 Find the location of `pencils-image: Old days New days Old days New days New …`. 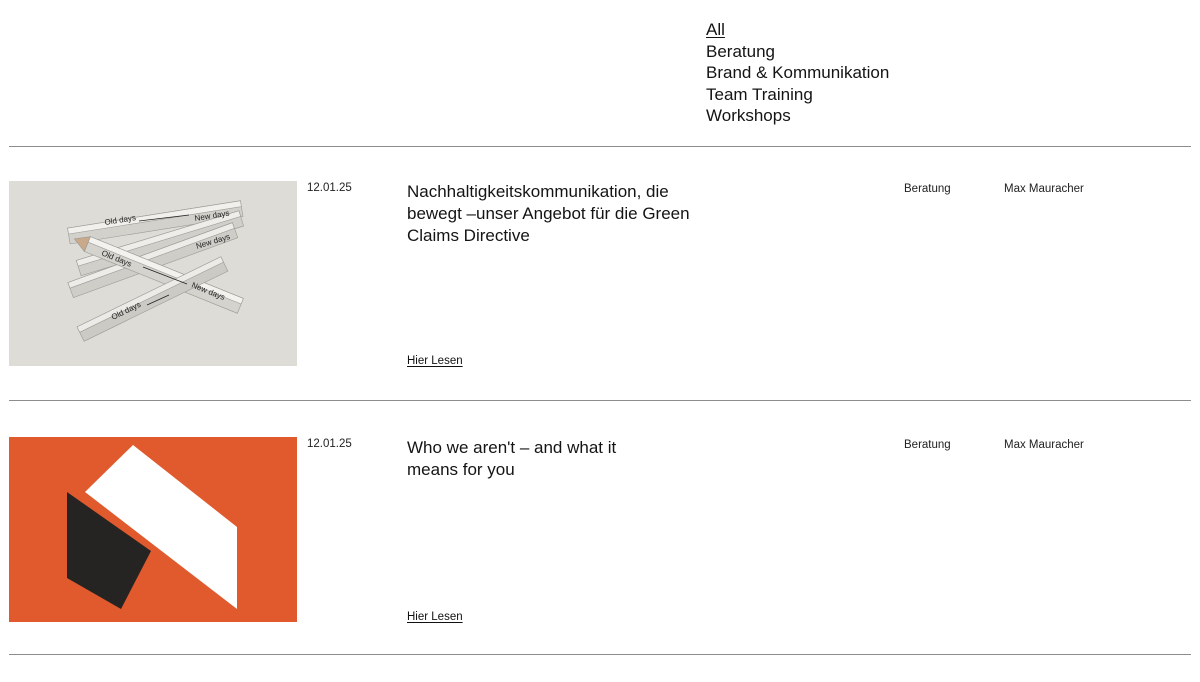

pencils-image: Old days New days Old days New days New … is located at coordinates (153, 273).